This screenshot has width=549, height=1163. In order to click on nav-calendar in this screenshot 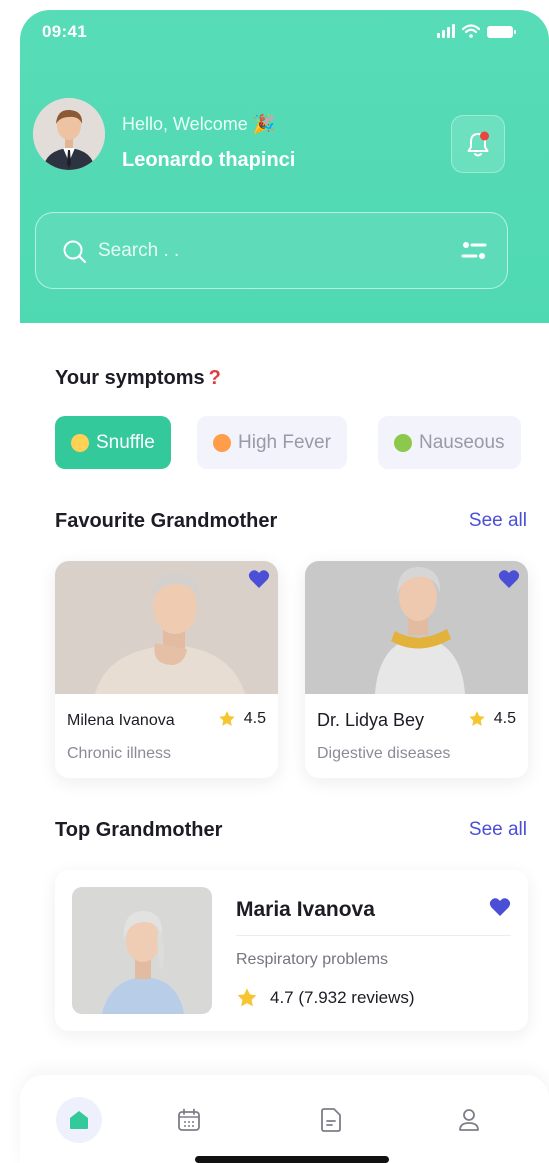, I will do `click(189, 1120)`.